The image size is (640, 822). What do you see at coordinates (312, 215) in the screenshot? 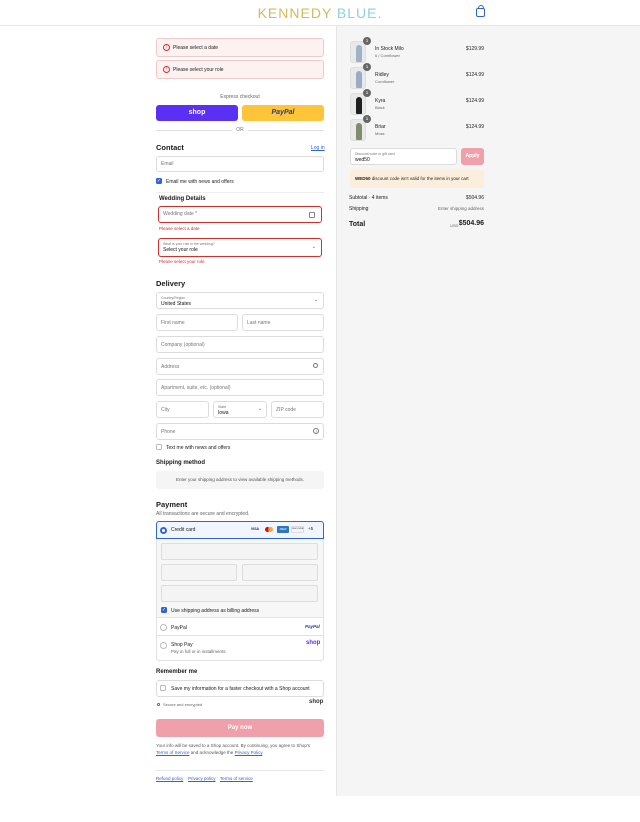
I see `calendar-icon` at bounding box center [312, 215].